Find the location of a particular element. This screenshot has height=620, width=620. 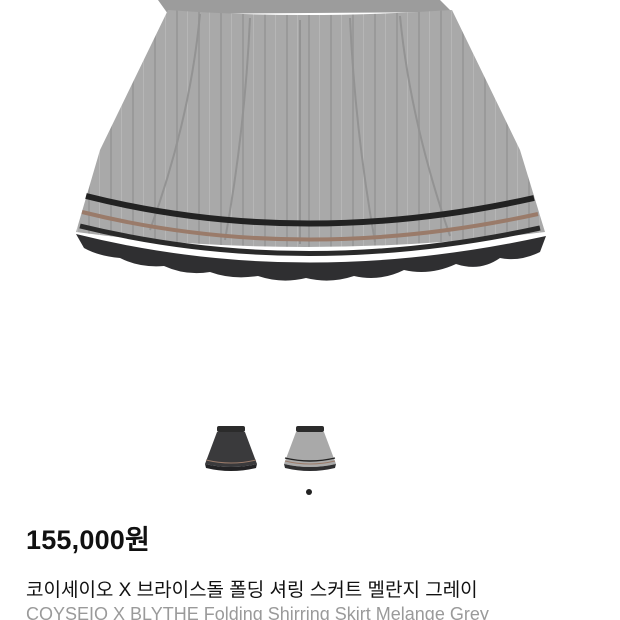

carousel-dot-active is located at coordinates (309, 492).